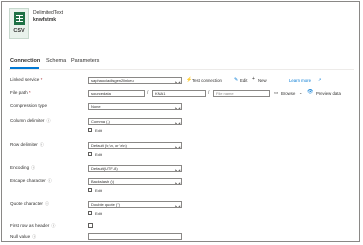 The height and width of the screenshot is (245, 363). What do you see at coordinates (320, 79) in the screenshot?
I see `external-link-icon: ↗` at bounding box center [320, 79].